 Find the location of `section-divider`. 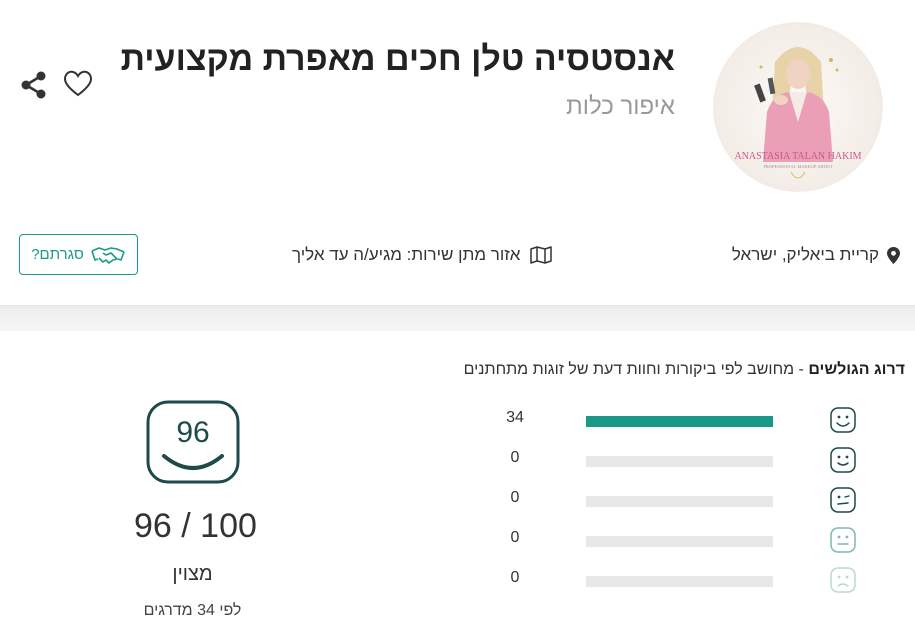

section-divider is located at coordinates (457, 318).